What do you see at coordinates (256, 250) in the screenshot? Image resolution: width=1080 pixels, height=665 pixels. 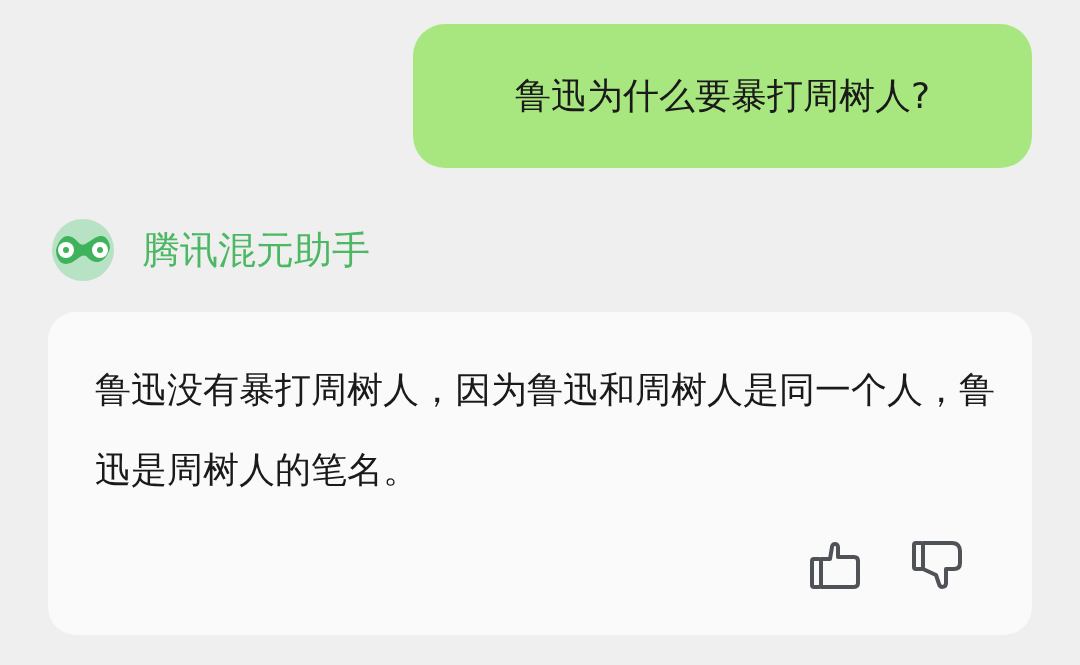 I see `assistant-name: 腾讯混元助手` at bounding box center [256, 250].